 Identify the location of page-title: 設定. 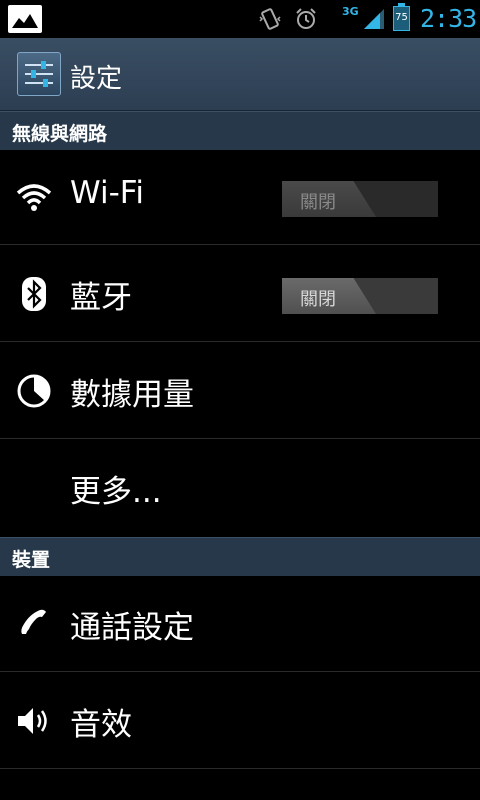
(96, 79).